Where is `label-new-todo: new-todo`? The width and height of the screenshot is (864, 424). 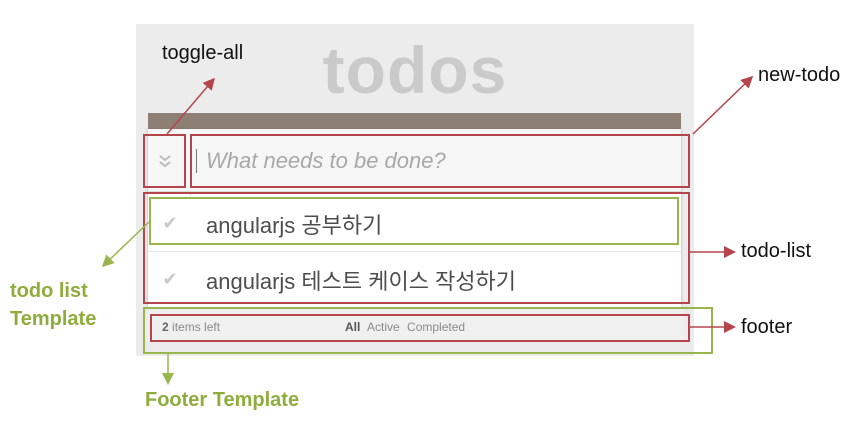
label-new-todo: new-todo is located at coordinates (799, 75).